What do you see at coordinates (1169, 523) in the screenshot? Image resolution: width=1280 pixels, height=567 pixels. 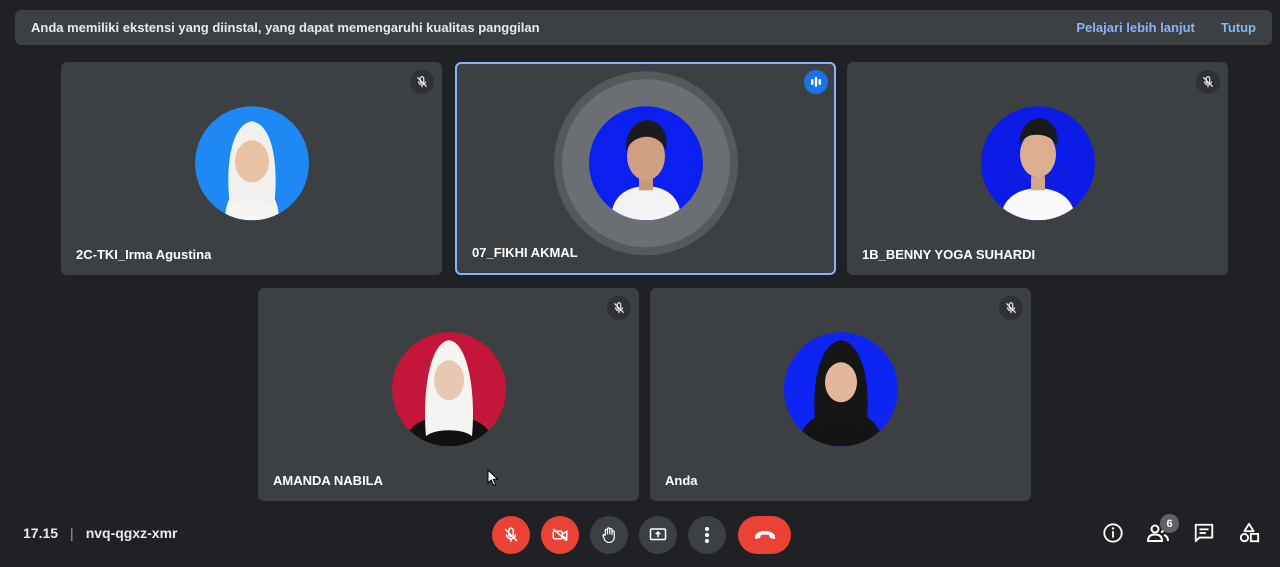 I see `participant-count-badge: 6` at bounding box center [1169, 523].